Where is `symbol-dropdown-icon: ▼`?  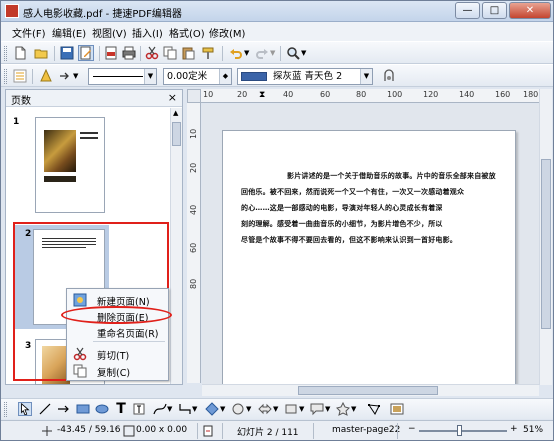 symbol-dropdown-icon: ▼ is located at coordinates (248, 409).